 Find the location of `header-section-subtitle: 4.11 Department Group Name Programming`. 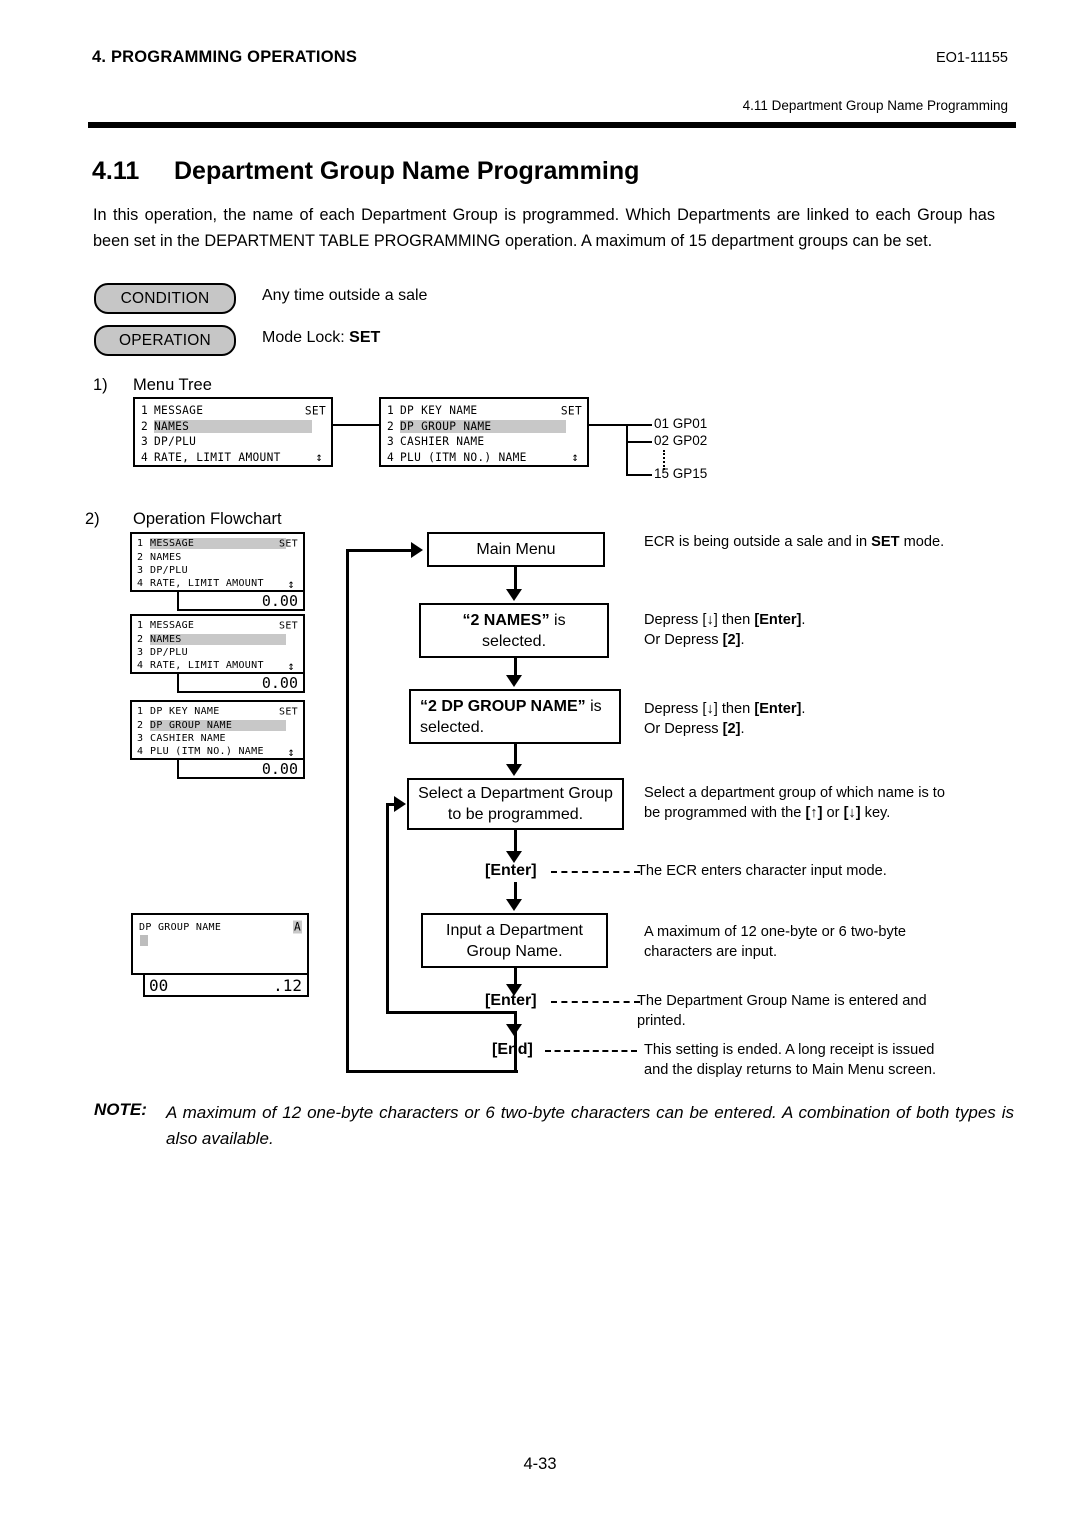

header-section-subtitle: 4.11 Department Group Name Programming is located at coordinates (875, 105).